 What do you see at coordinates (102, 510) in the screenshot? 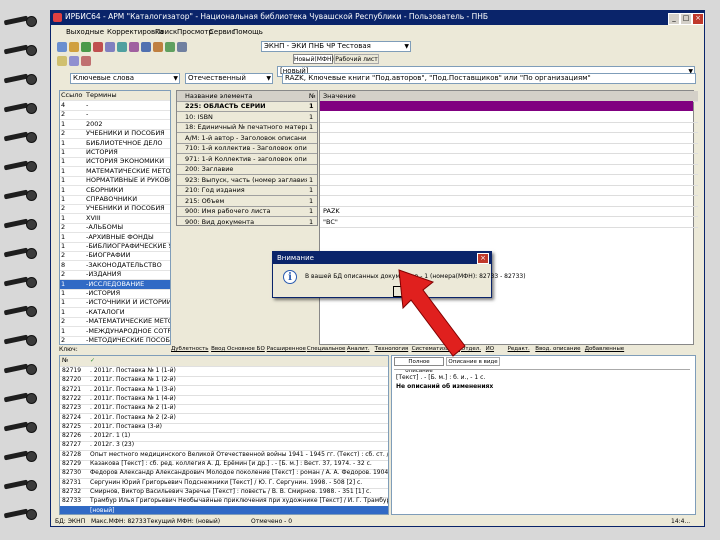
I see `record-text: [новый]` at bounding box center [102, 510].